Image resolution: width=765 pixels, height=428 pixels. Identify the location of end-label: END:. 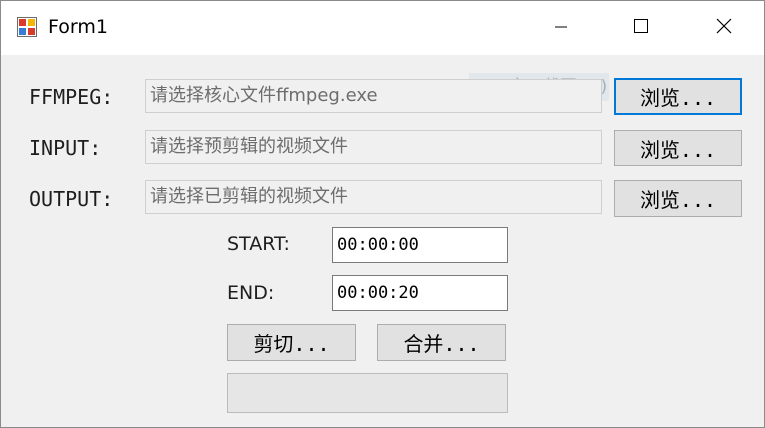
(251, 293).